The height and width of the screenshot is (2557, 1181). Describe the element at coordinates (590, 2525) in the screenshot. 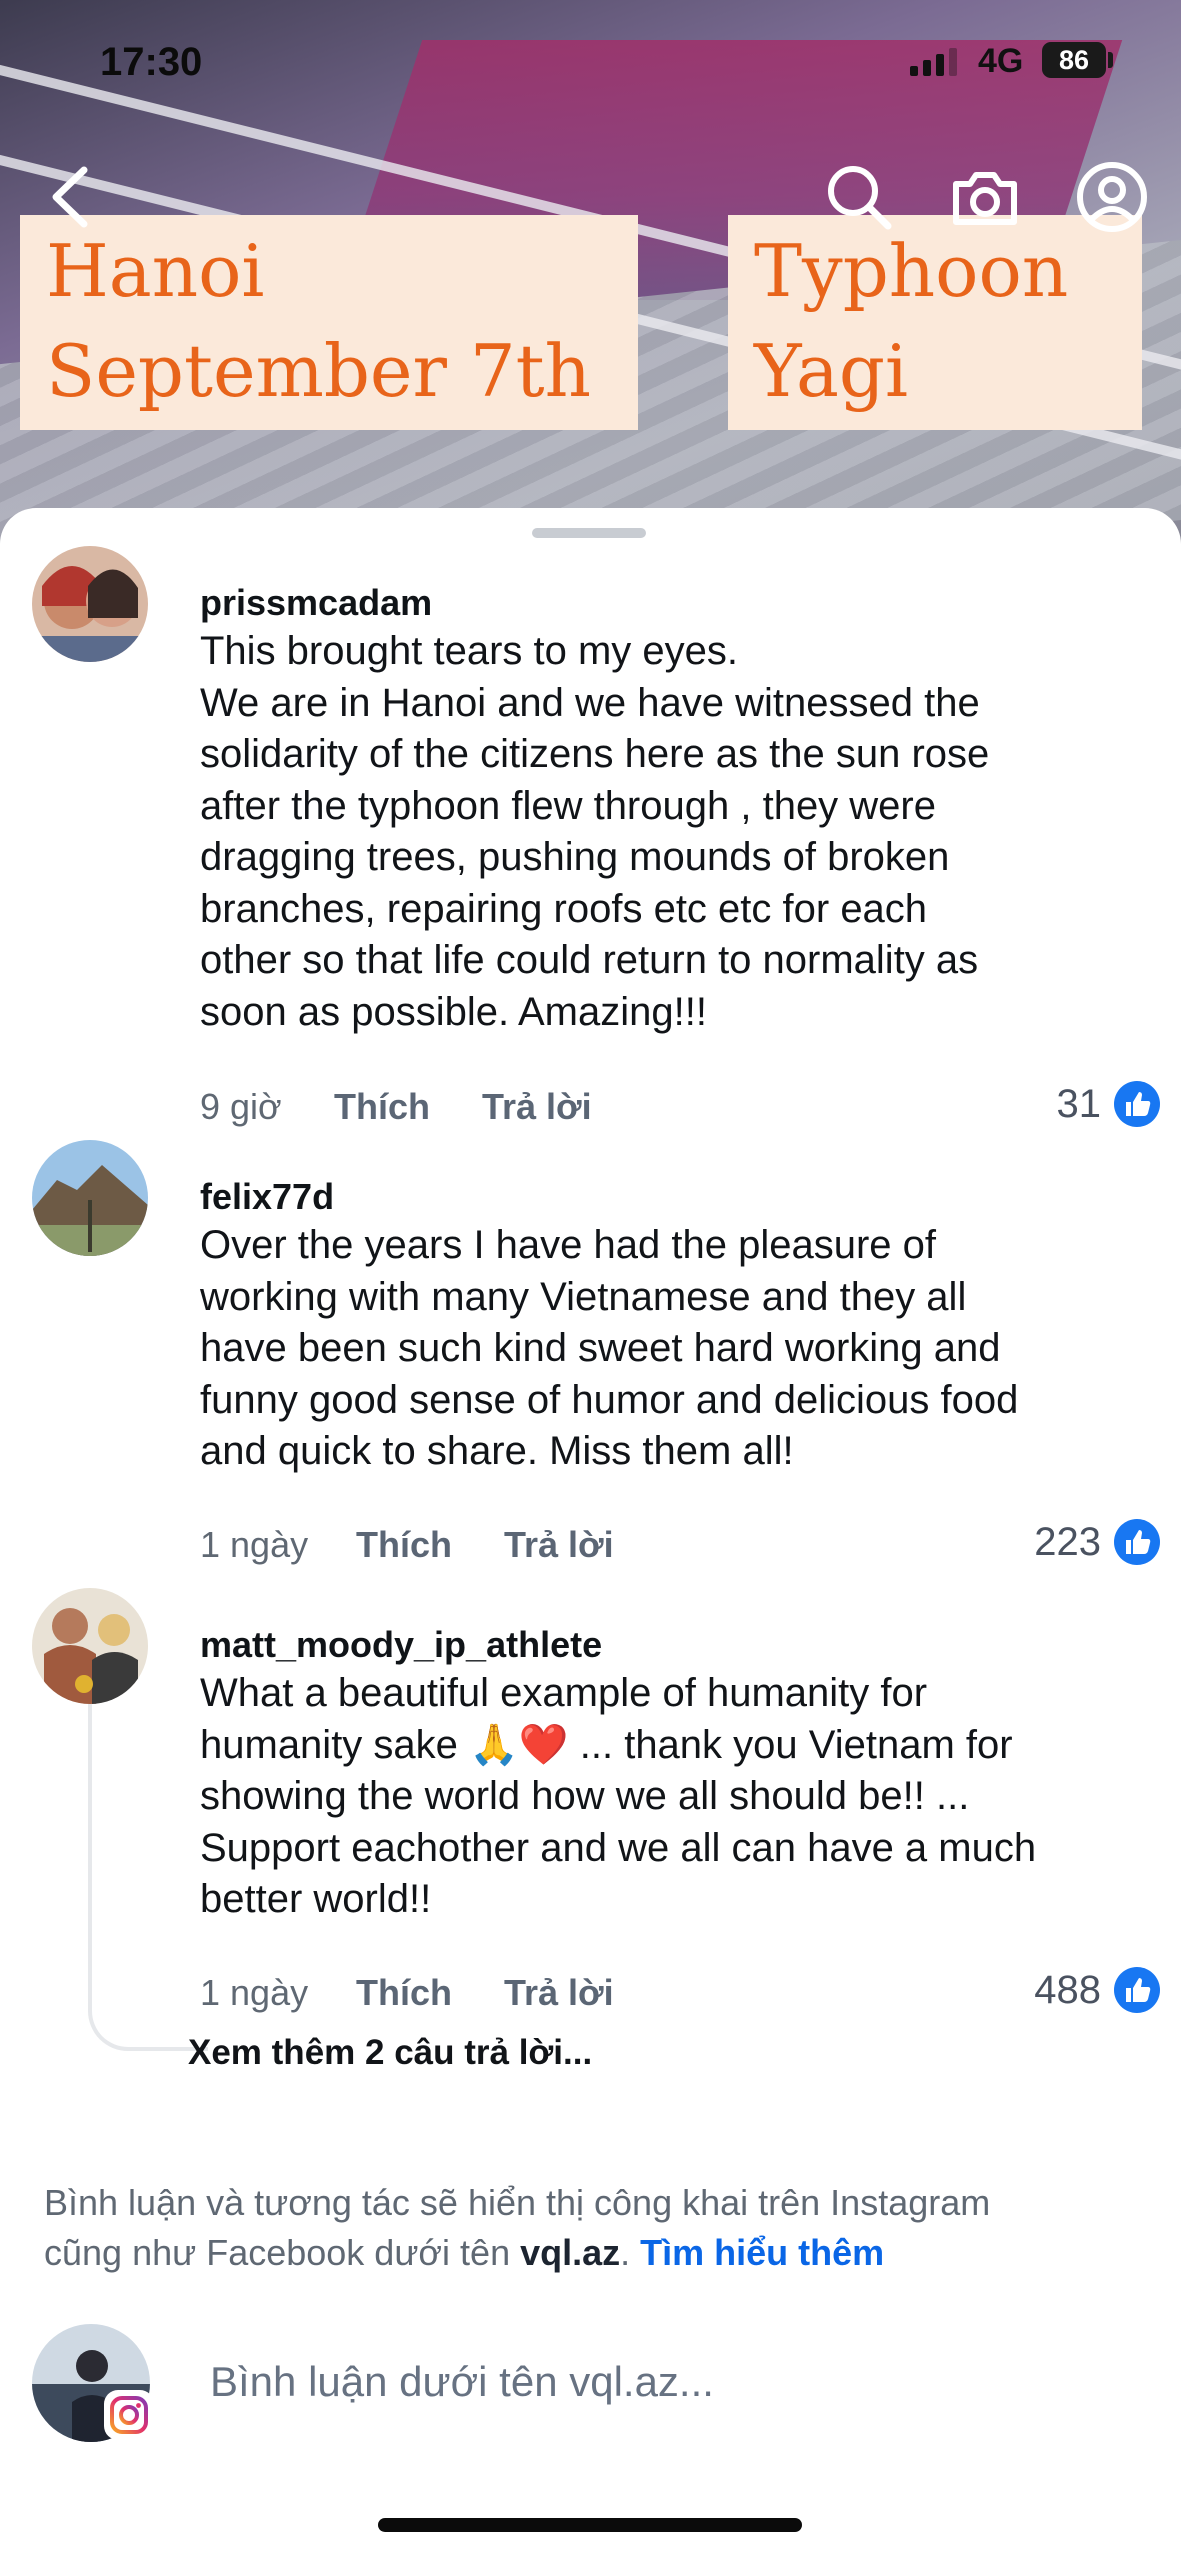

I see `home-indicator` at that location.